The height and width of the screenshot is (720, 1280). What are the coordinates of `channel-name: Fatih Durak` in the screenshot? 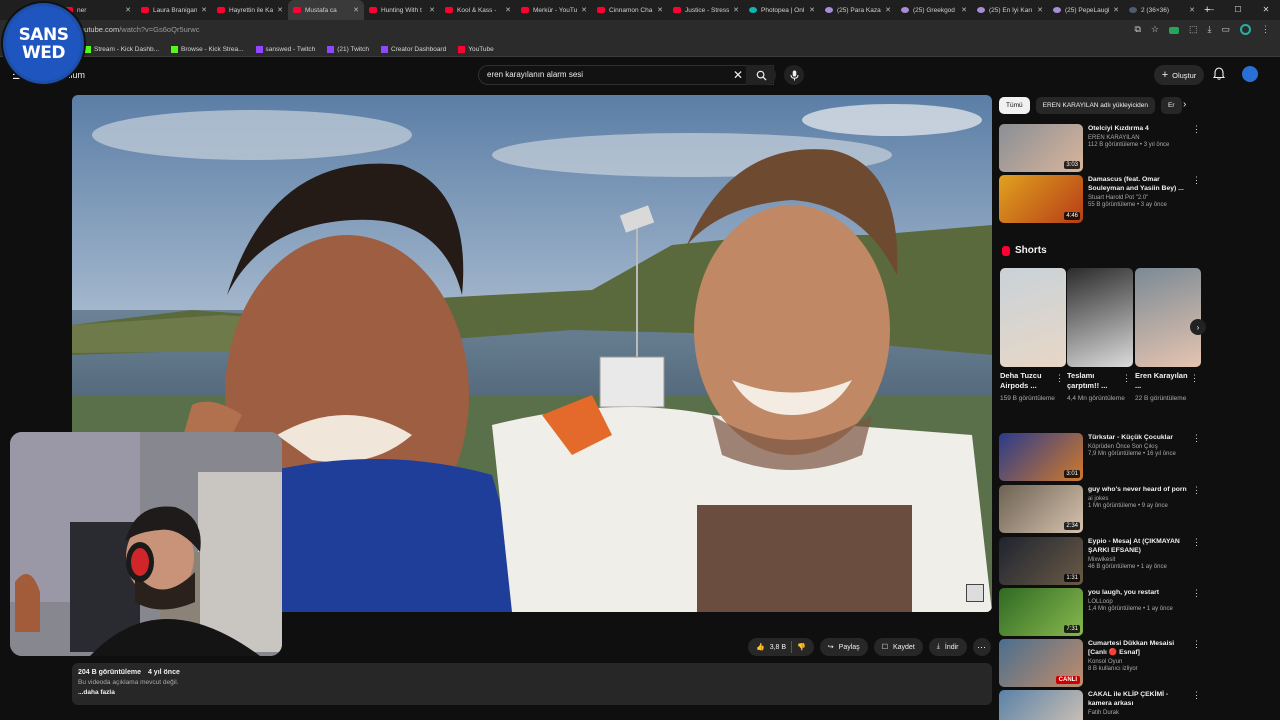 It's located at (1140, 713).